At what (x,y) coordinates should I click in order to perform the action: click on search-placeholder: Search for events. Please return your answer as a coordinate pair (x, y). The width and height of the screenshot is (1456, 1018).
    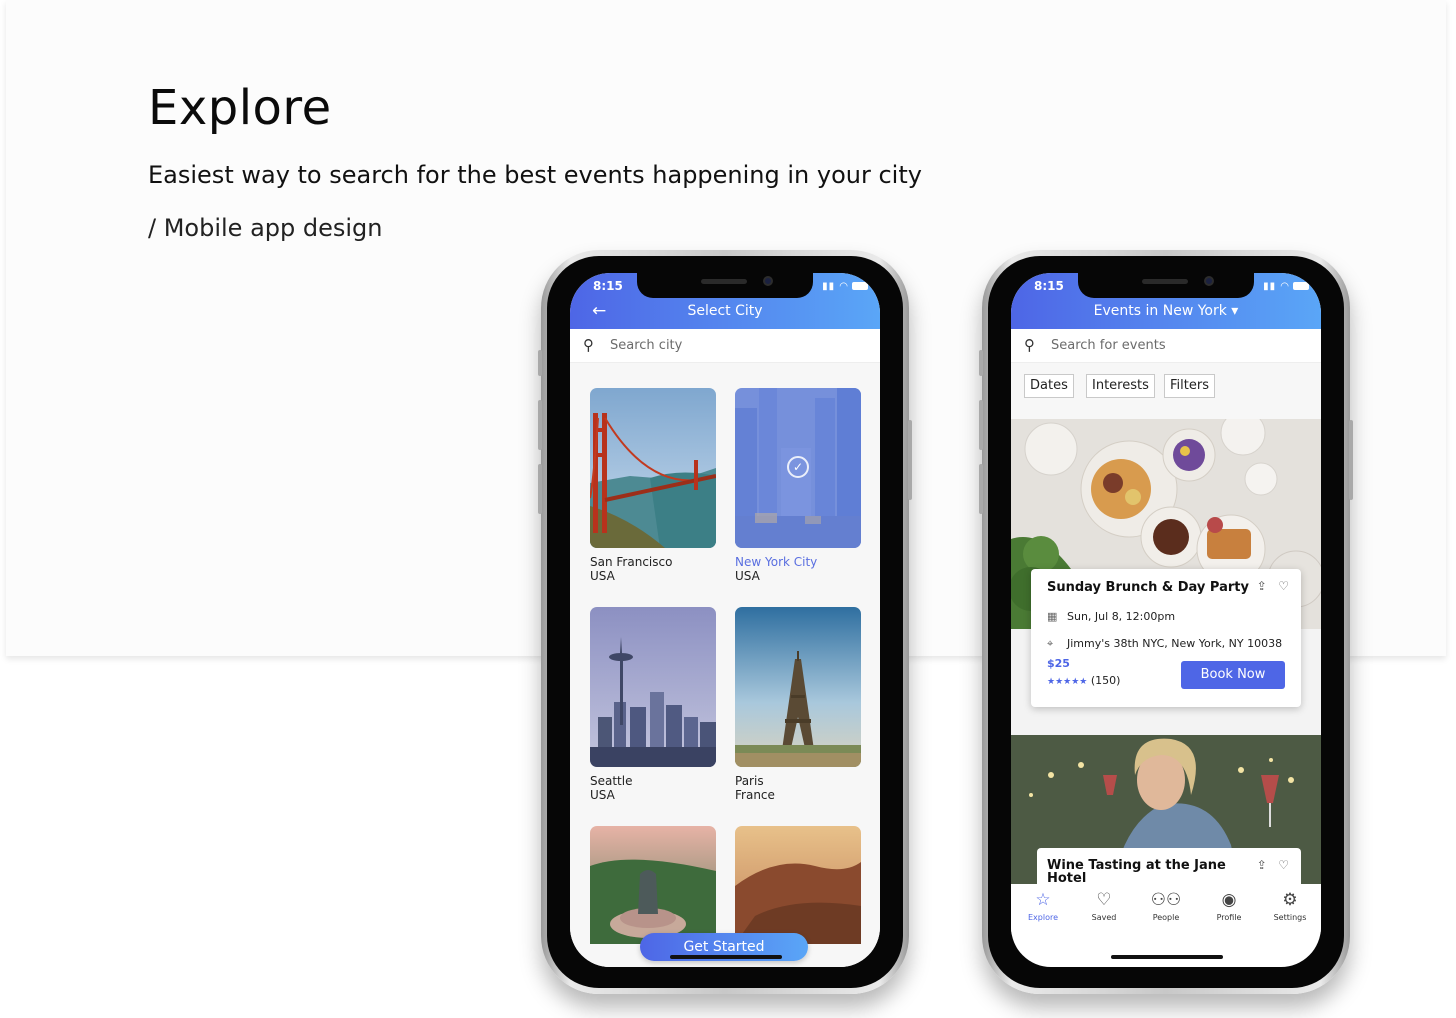
    Looking at the image, I should click on (1108, 345).